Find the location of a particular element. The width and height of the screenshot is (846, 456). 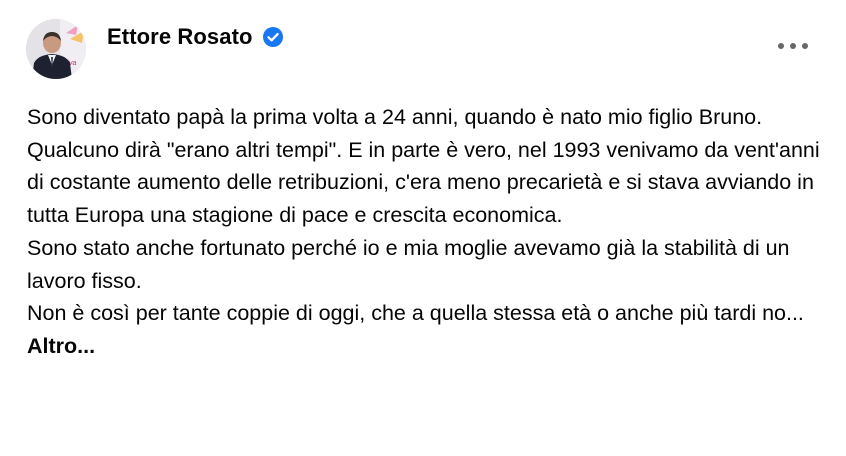

avatar: viva is located at coordinates (56, 49).